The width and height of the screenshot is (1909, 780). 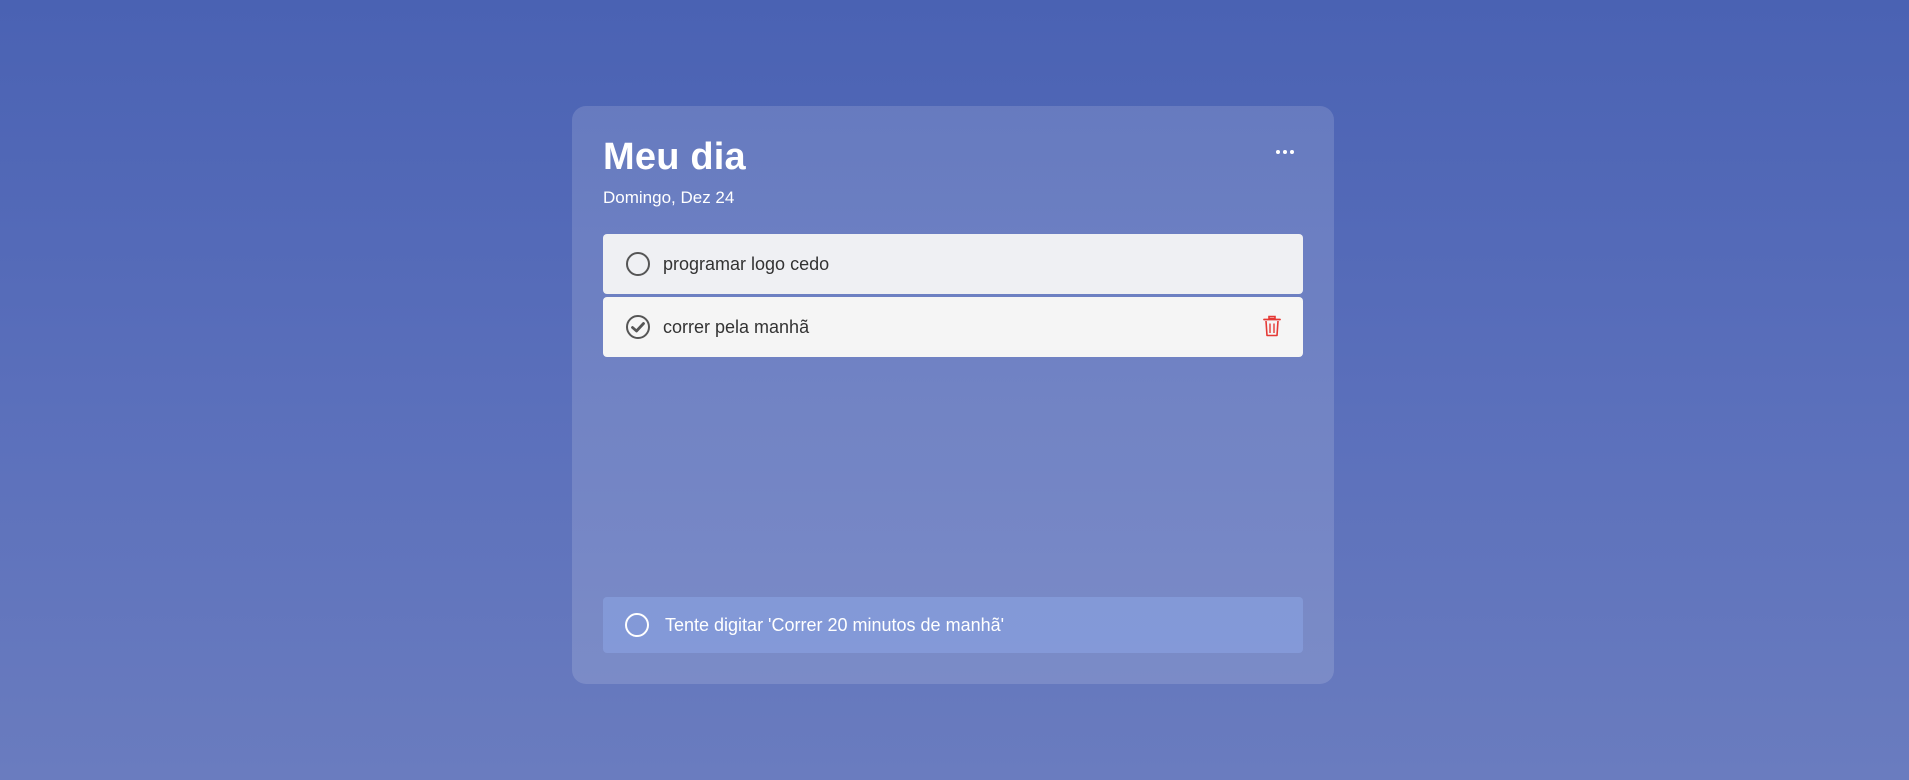 What do you see at coordinates (975, 625) in the screenshot?
I see `new-task-input` at bounding box center [975, 625].